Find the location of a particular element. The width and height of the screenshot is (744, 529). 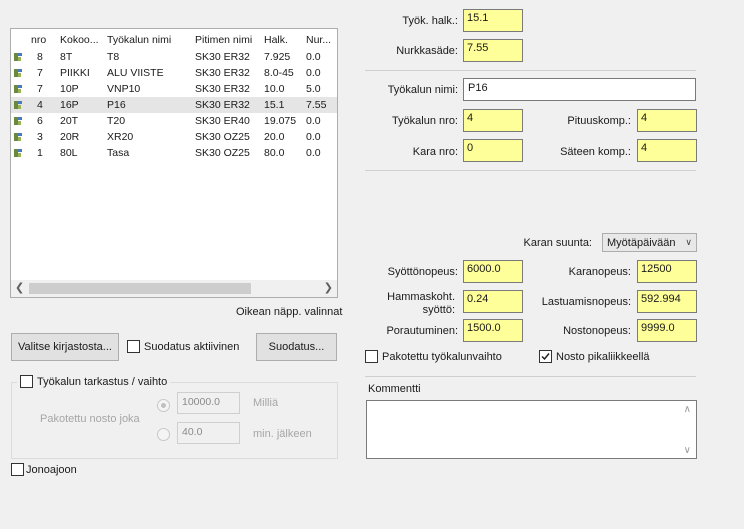

cell-nur: 7.55 is located at coordinates (316, 105).